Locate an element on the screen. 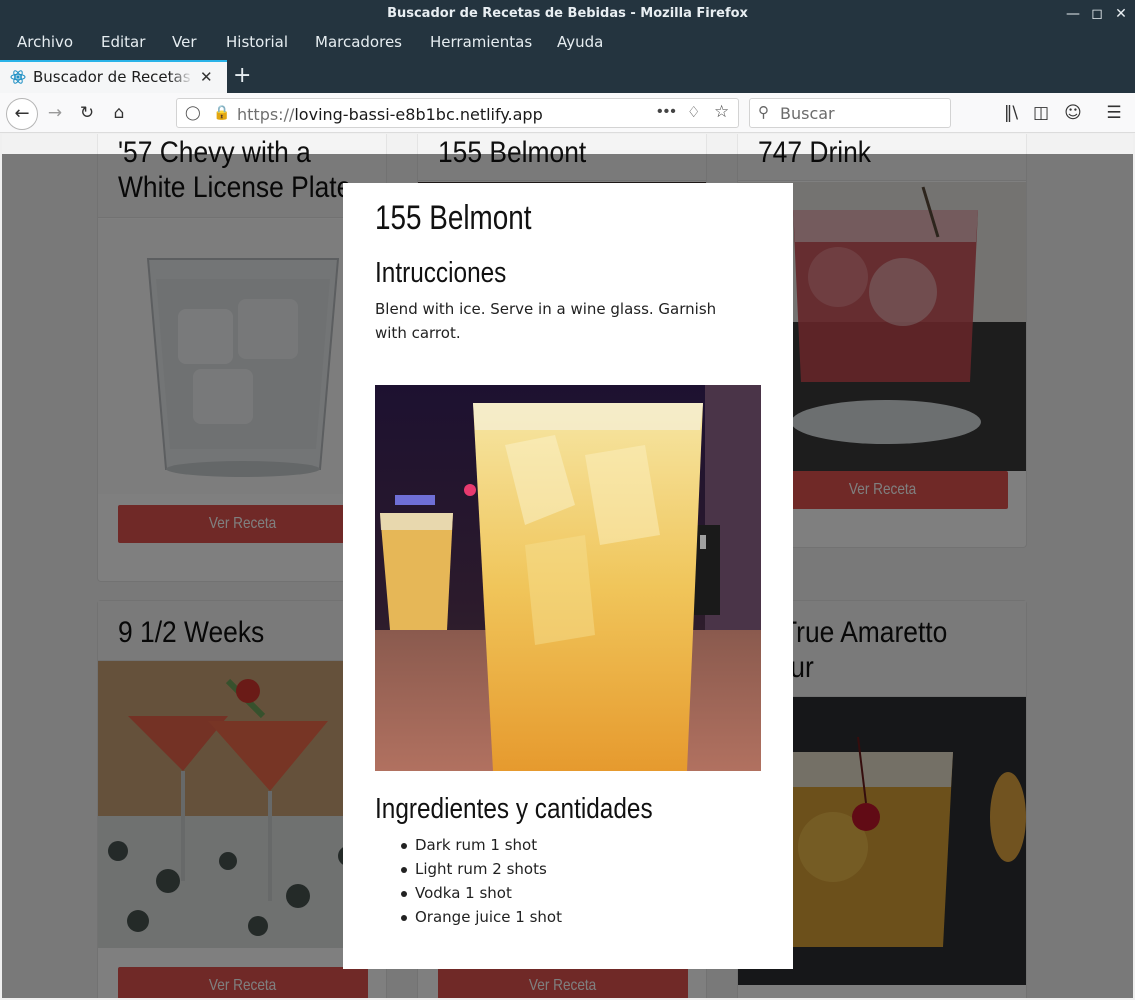 The width and height of the screenshot is (1135, 1000). maximize-icon: ◻ is located at coordinates (1097, 14).